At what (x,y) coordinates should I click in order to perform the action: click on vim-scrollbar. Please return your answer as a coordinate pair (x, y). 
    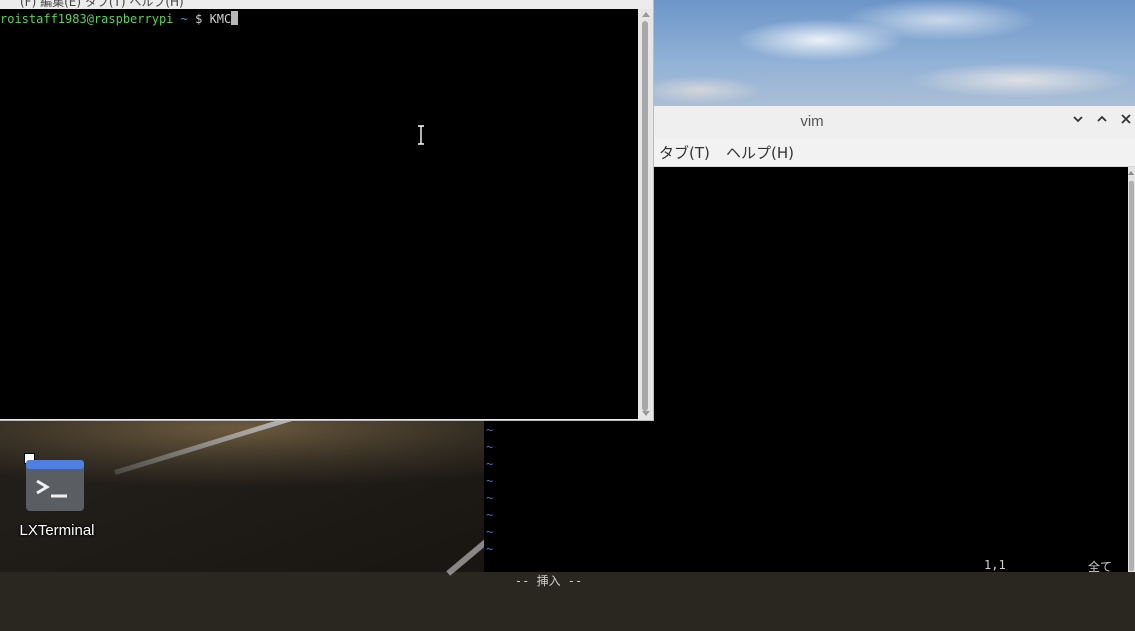
    Looking at the image, I should click on (1131, 369).